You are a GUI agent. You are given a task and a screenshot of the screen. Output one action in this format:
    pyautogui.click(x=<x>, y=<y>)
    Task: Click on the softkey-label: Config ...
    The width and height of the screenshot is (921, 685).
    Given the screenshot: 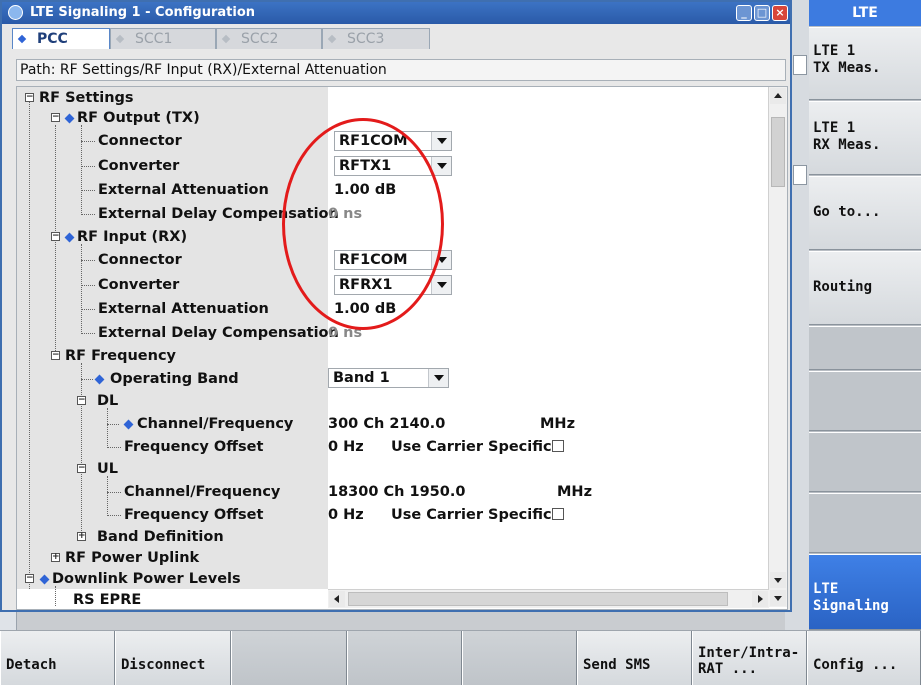 What is the action you would take?
    pyautogui.click(x=855, y=665)
    